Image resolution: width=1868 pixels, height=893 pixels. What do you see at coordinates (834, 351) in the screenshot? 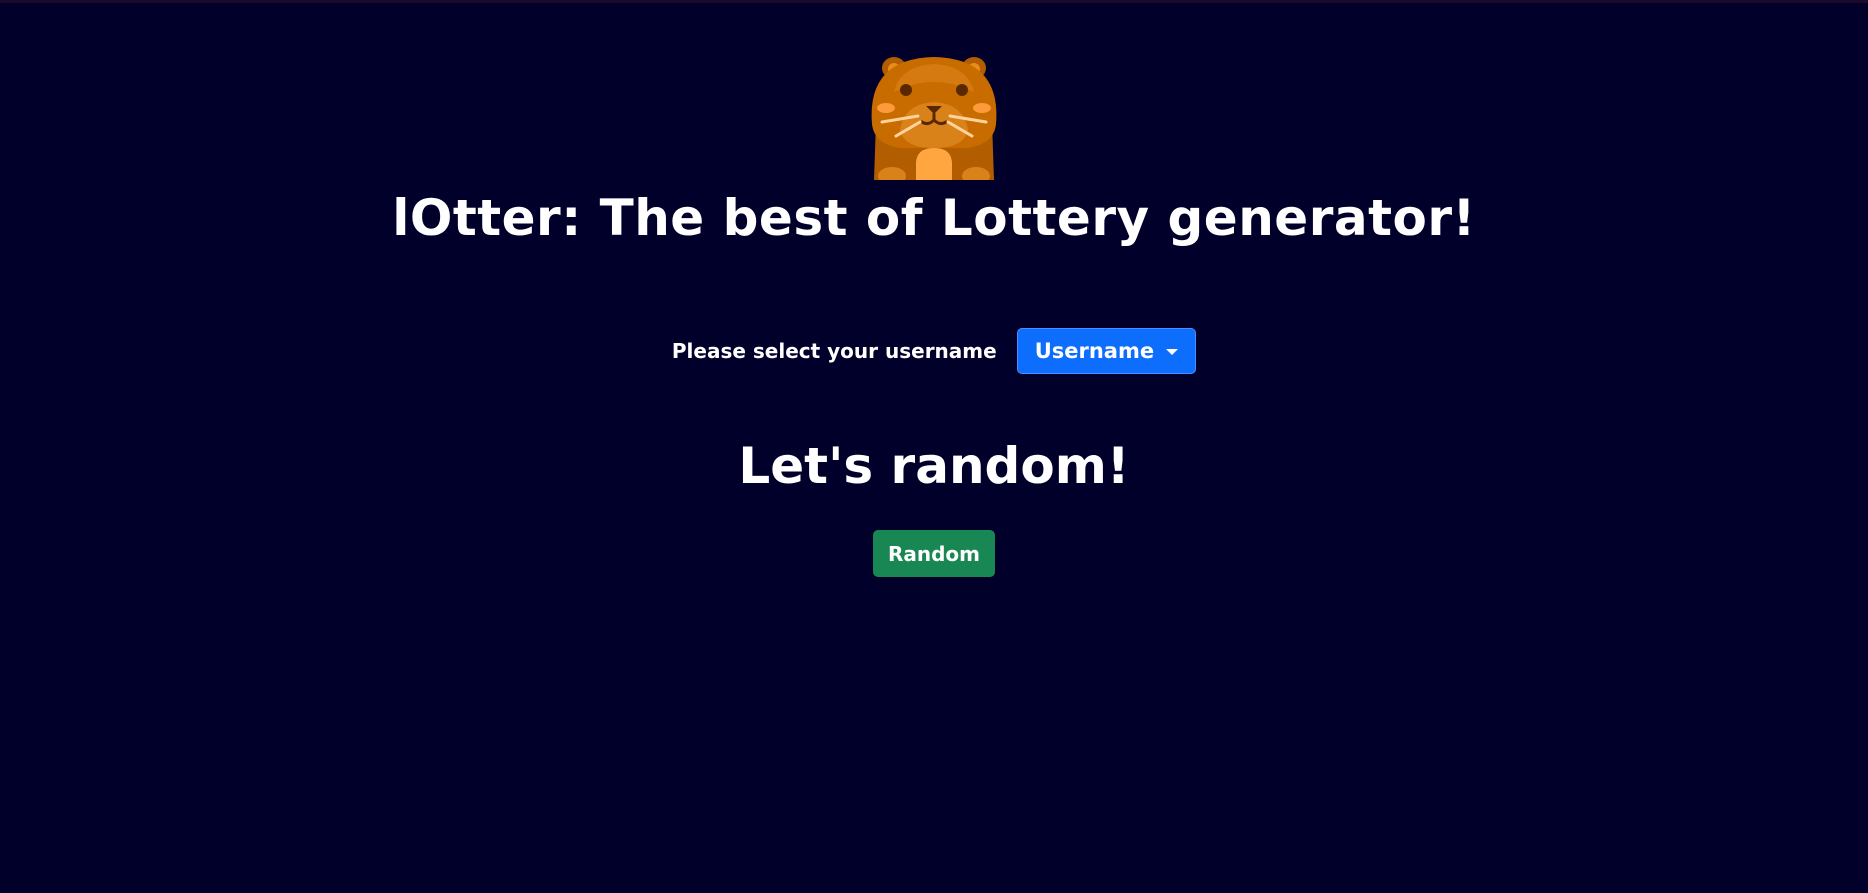
I see `username-select-label: Please select your username` at bounding box center [834, 351].